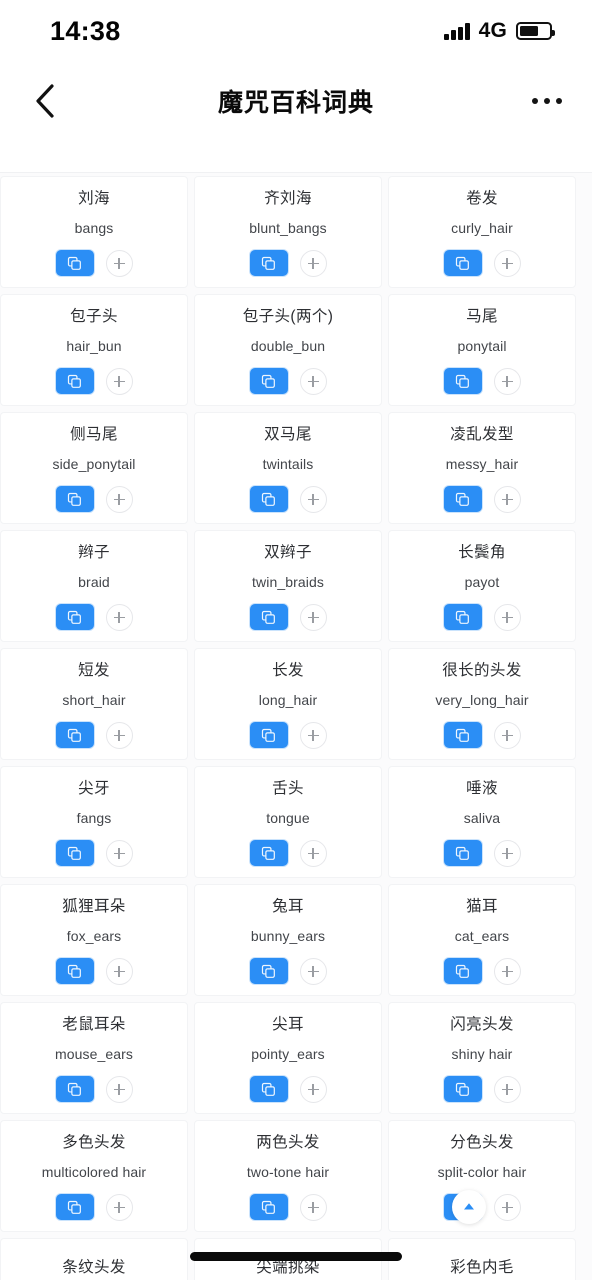 The width and height of the screenshot is (592, 1280). I want to click on dictionary-card: 狐狸耳朵 fox_ears, so click(94, 940).